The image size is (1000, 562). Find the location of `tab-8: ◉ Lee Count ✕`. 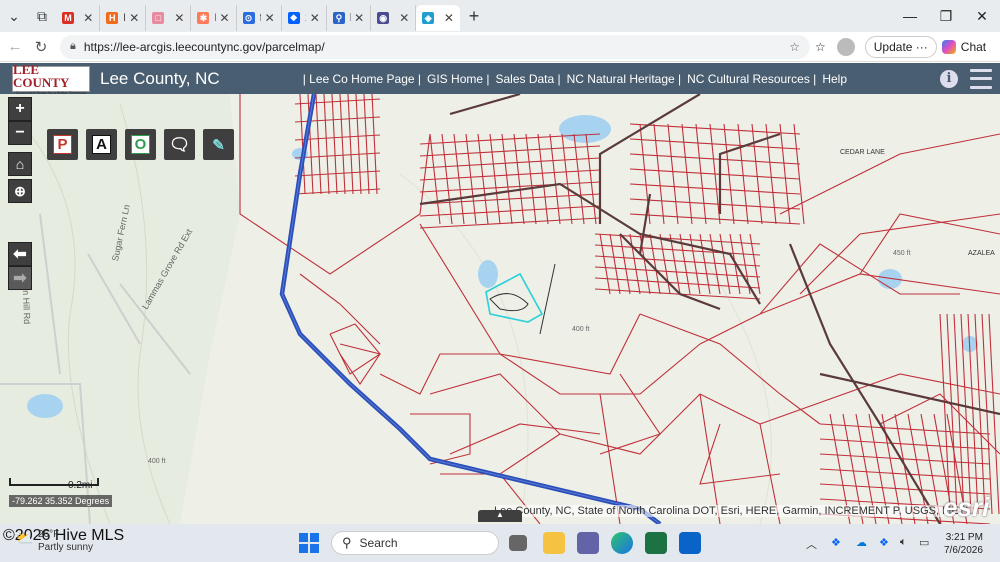

tab-8: ◉ Lee Count ✕ is located at coordinates (394, 18).